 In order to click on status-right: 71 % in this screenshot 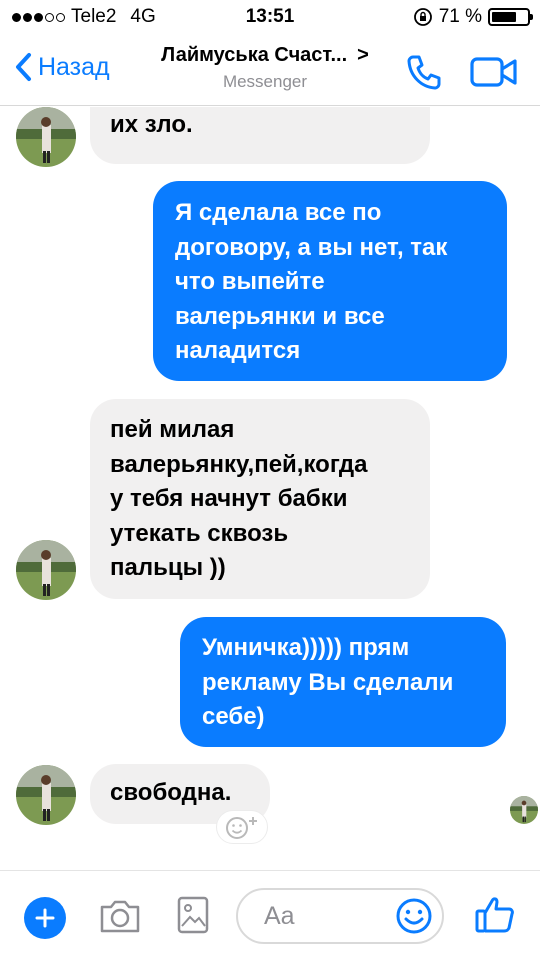, I will do `click(473, 17)`.